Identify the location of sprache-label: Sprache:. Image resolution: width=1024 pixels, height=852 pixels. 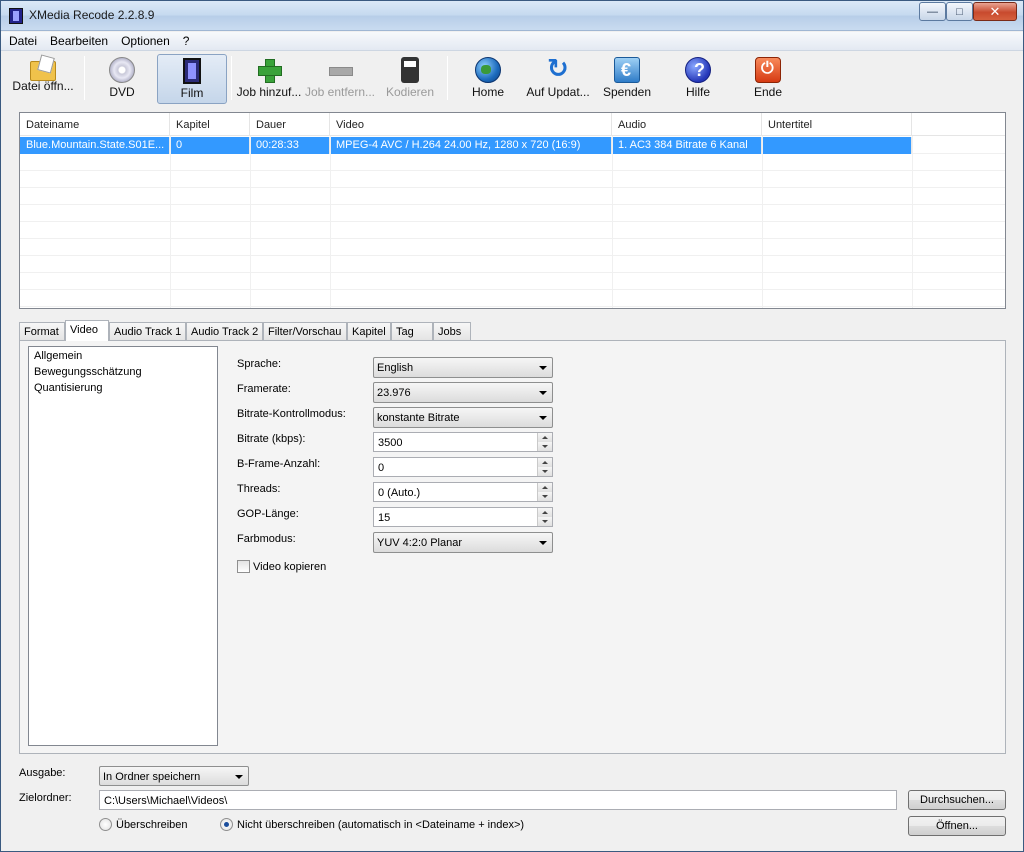
(259, 364).